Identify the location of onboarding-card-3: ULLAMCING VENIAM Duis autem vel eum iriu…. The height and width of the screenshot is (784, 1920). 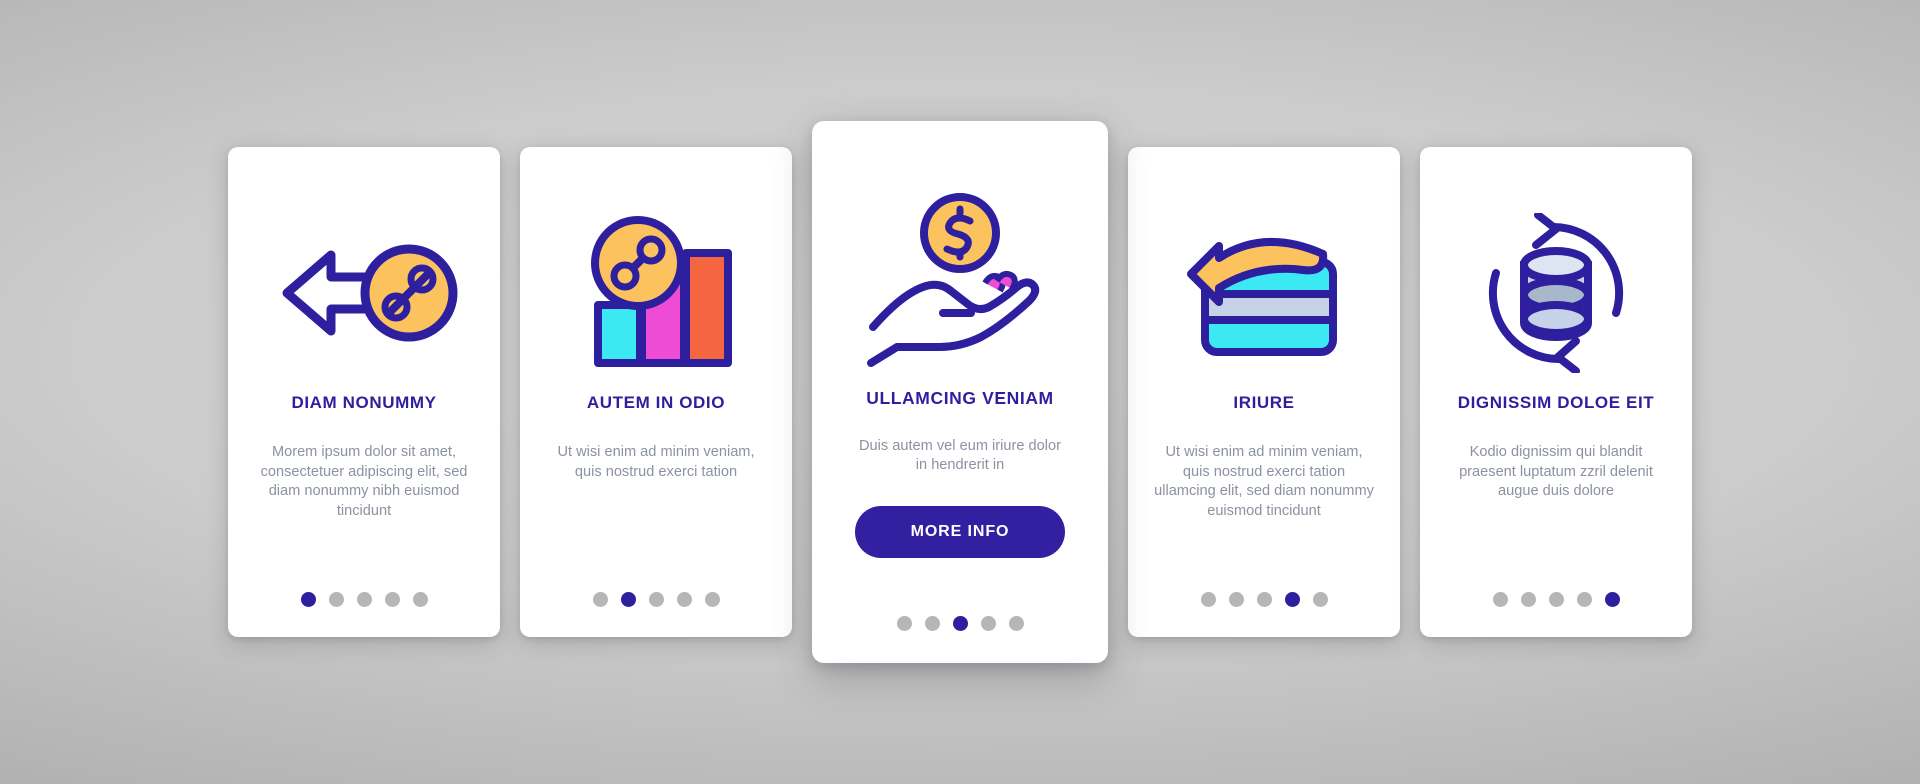
(960, 392).